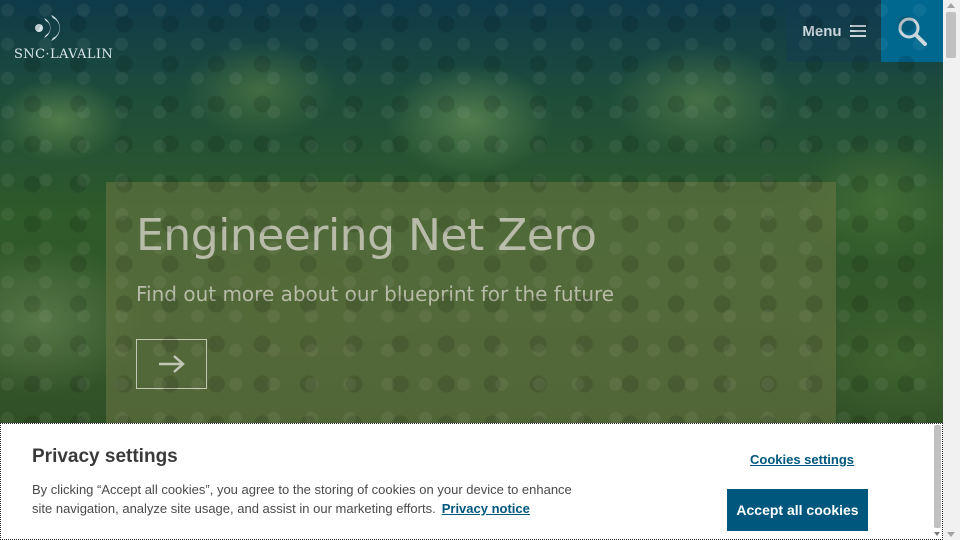  I want to click on cookie-banner-scrollbar, so click(937, 481).